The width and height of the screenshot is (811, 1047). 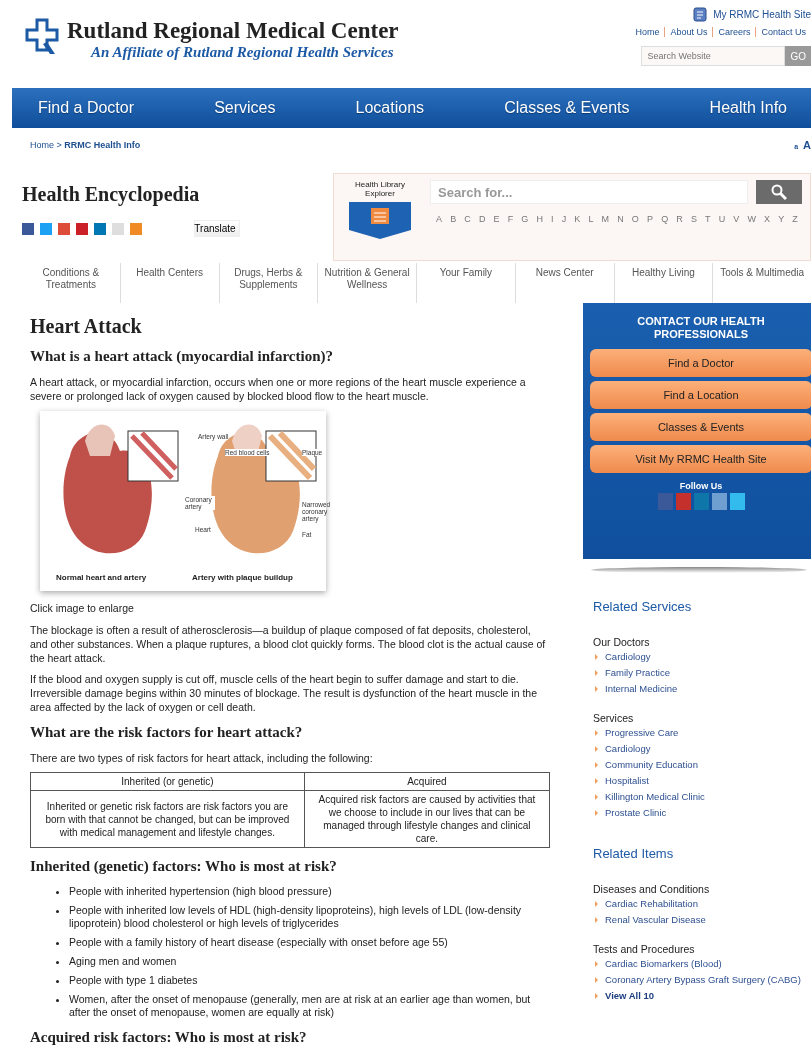 I want to click on alphabet-link: C, so click(x=467, y=219).